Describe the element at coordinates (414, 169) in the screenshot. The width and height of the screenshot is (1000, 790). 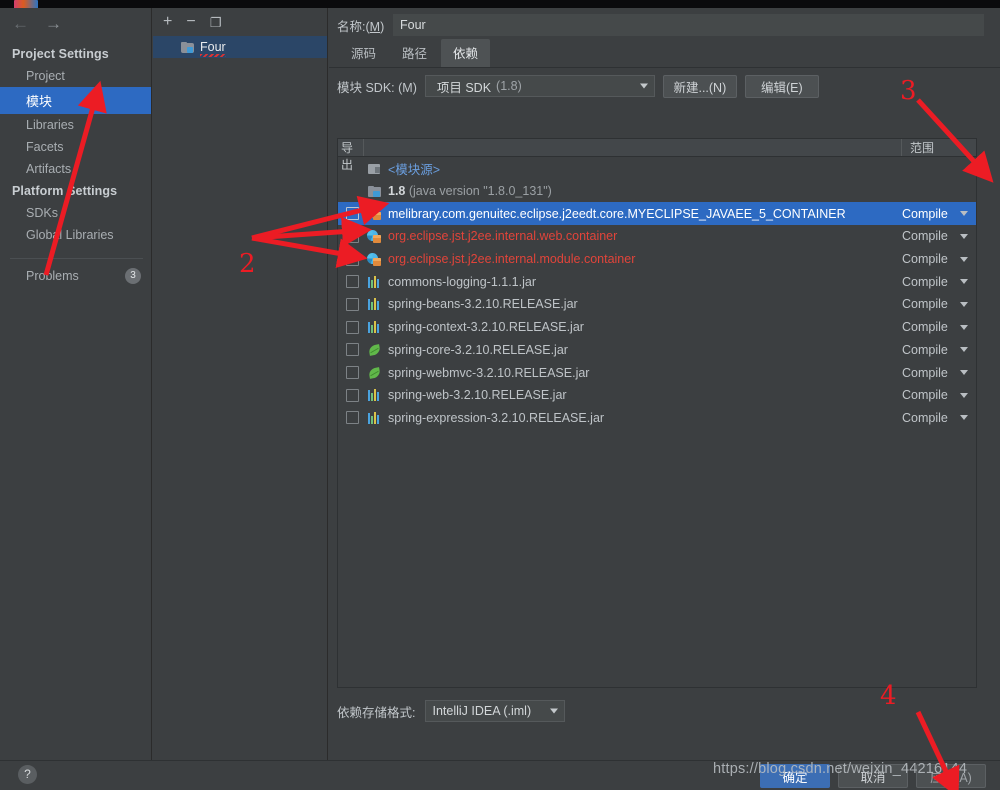
I see `dependency-name-label: <模块源>` at that location.